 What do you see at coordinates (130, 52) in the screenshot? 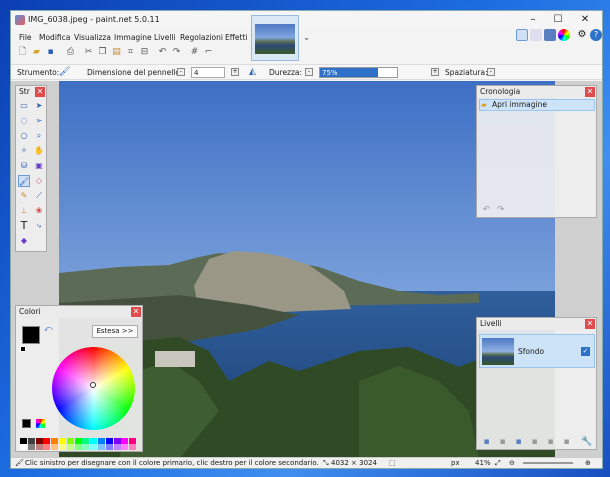
I see `crop-icon: ⌗` at bounding box center [130, 52].